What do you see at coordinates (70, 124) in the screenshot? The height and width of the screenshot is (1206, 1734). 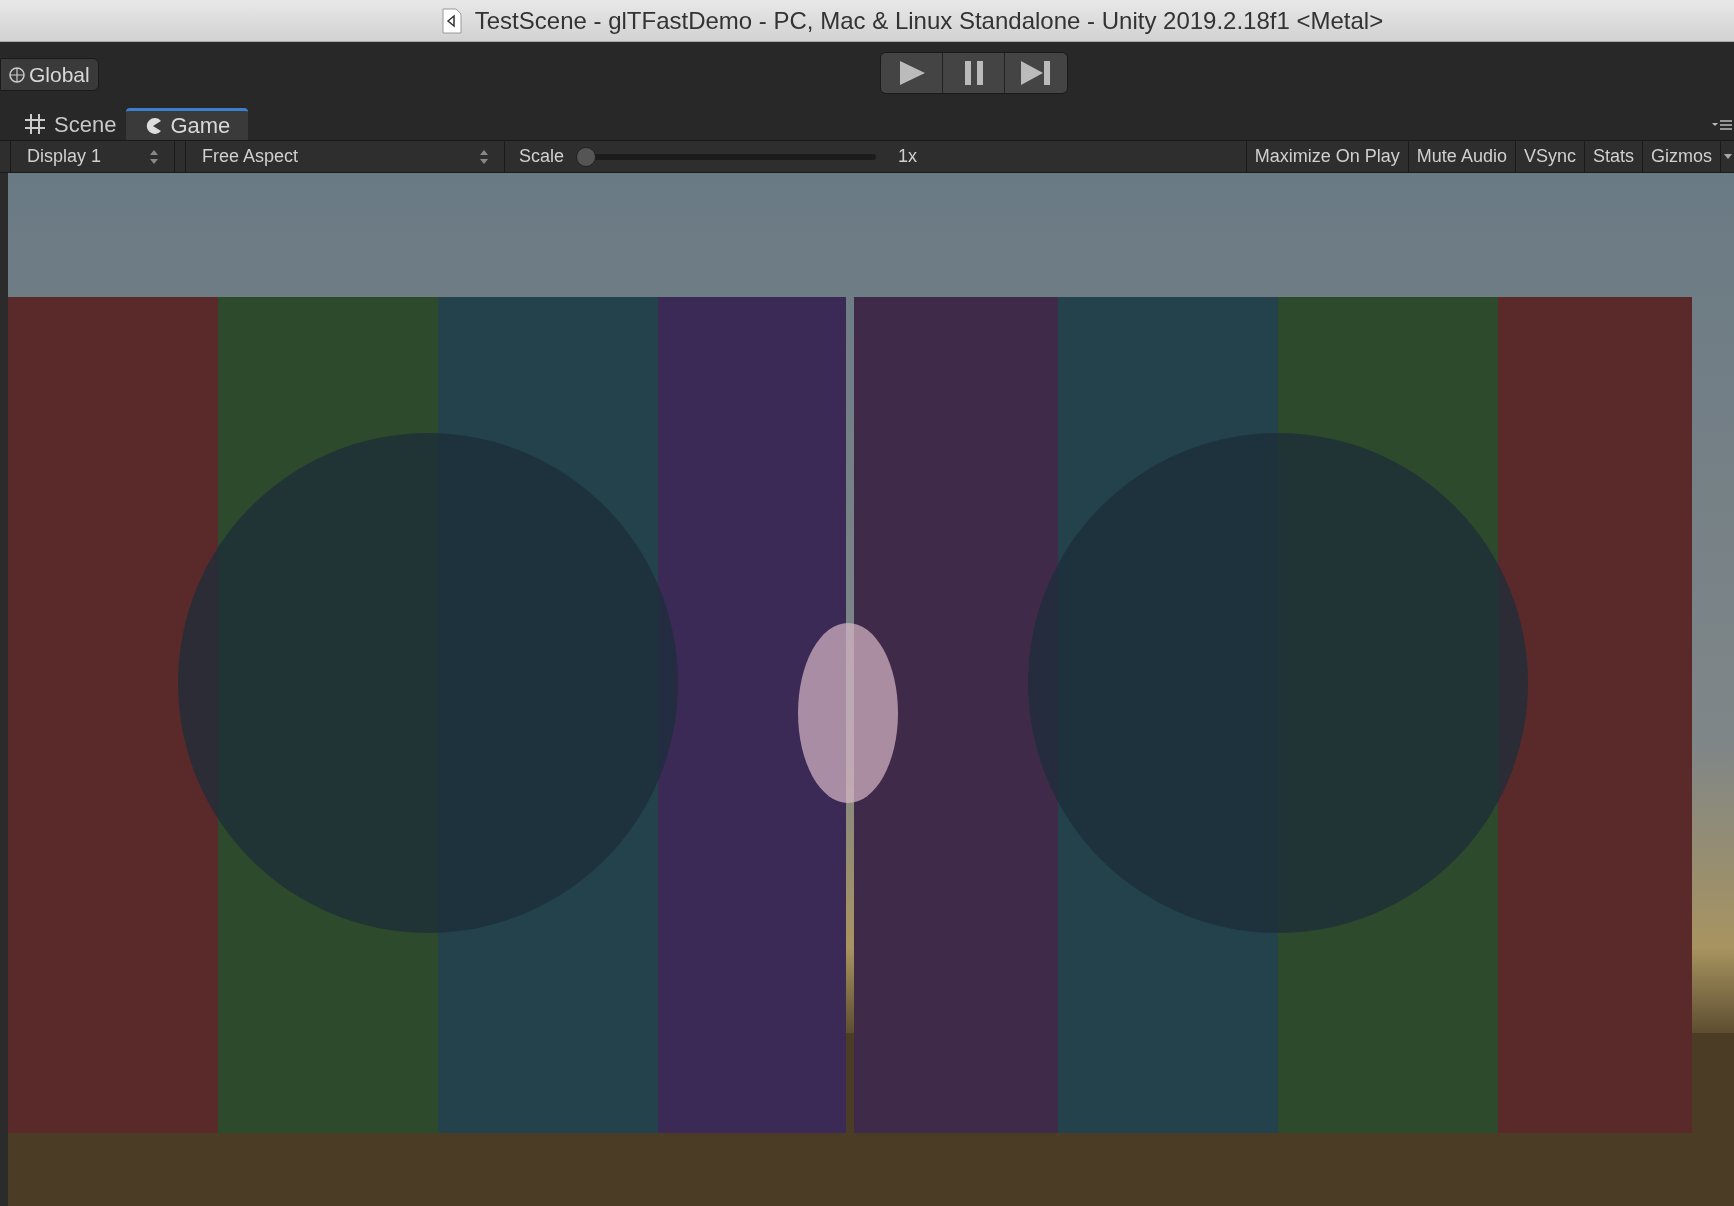 I see `view-tab: Scene` at bounding box center [70, 124].